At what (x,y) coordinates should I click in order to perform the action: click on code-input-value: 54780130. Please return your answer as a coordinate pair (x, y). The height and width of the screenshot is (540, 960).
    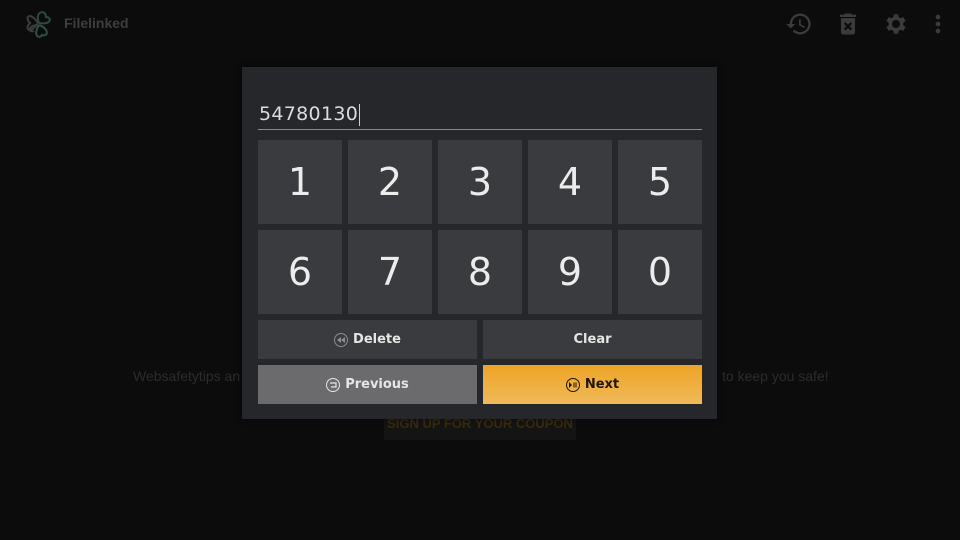
    Looking at the image, I should click on (309, 114).